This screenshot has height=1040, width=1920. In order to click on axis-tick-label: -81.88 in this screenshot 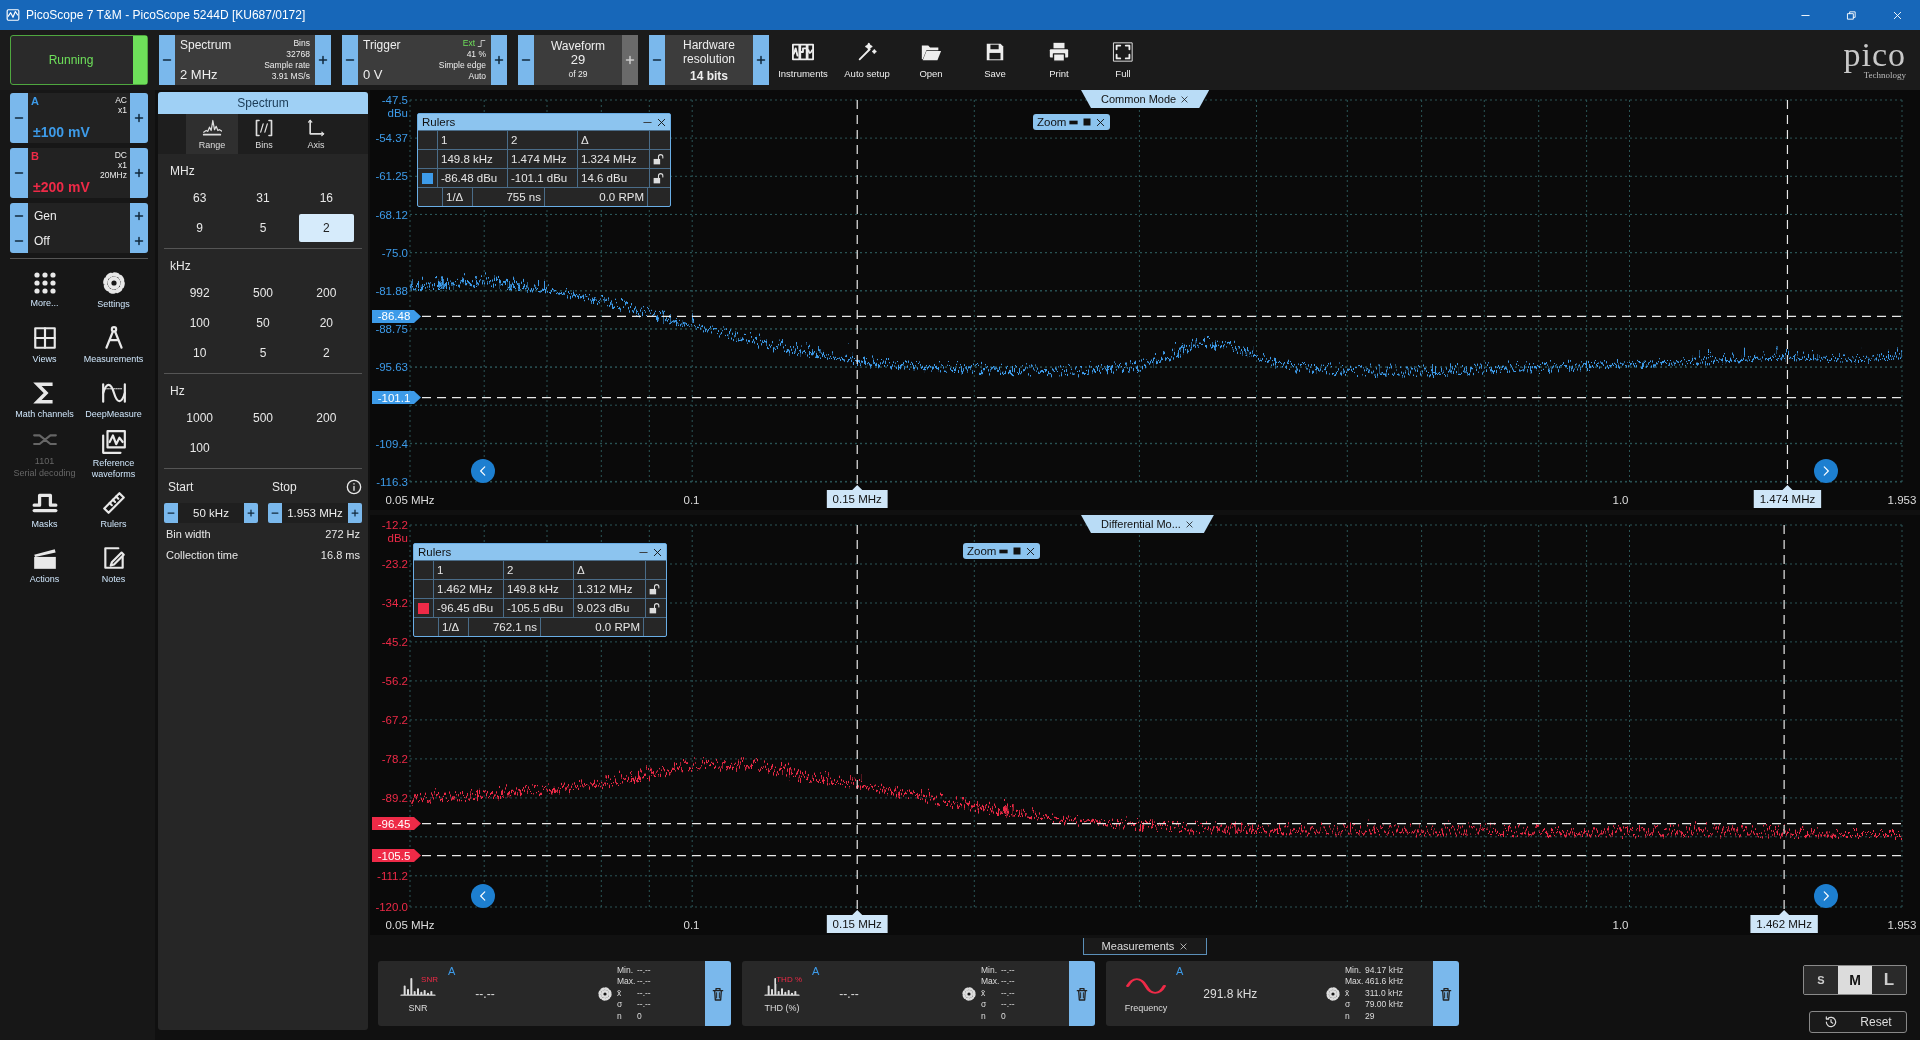, I will do `click(391, 290)`.